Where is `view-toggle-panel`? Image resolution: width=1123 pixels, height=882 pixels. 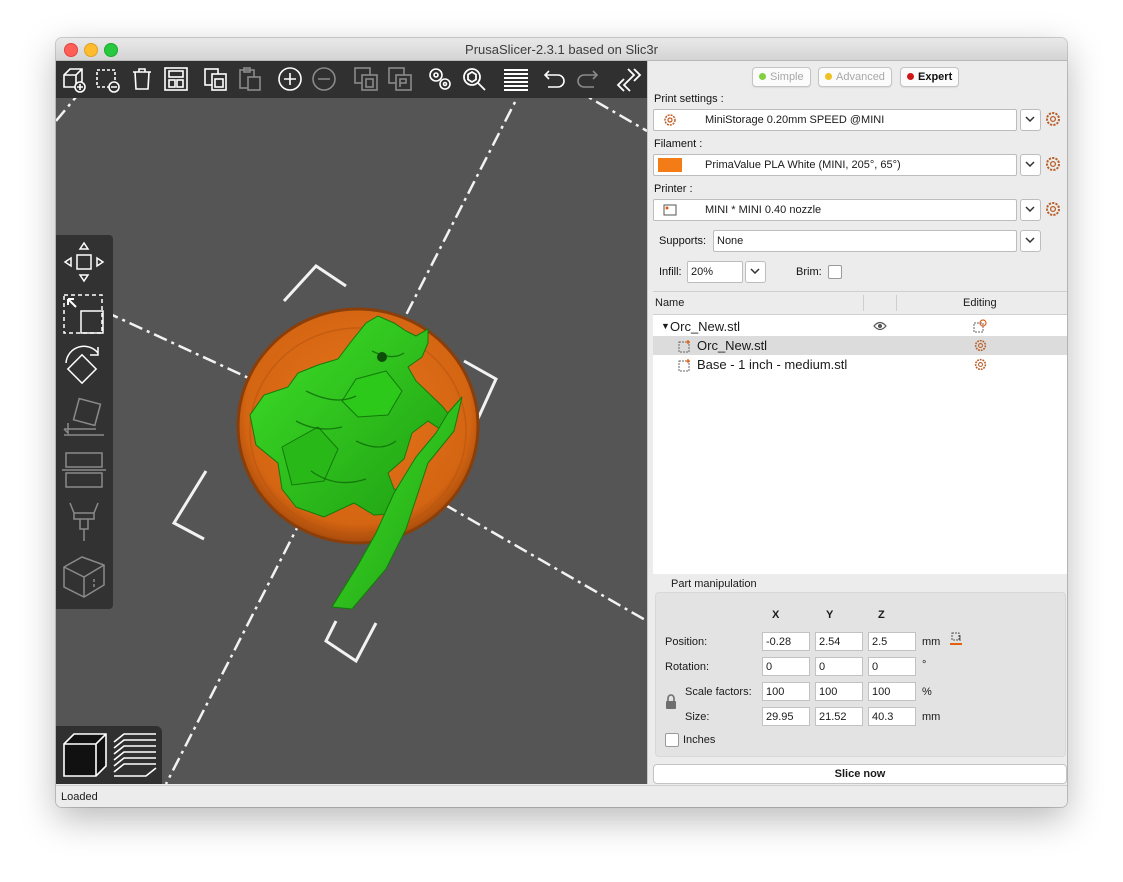 view-toggle-panel is located at coordinates (109, 755).